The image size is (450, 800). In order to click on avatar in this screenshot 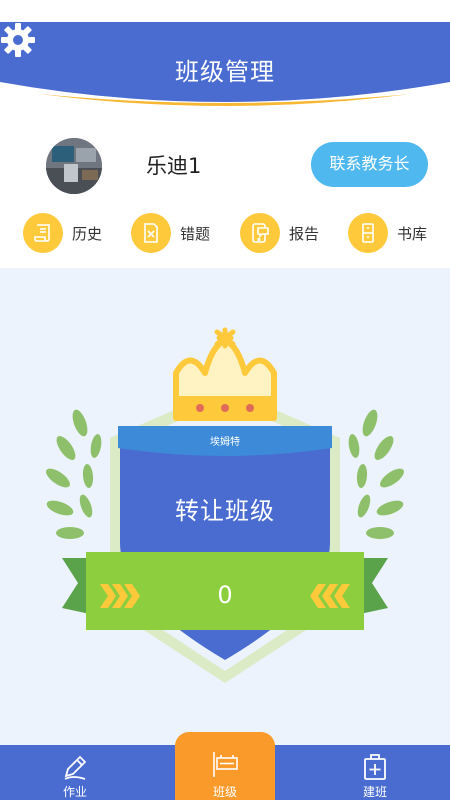, I will do `click(74, 166)`.